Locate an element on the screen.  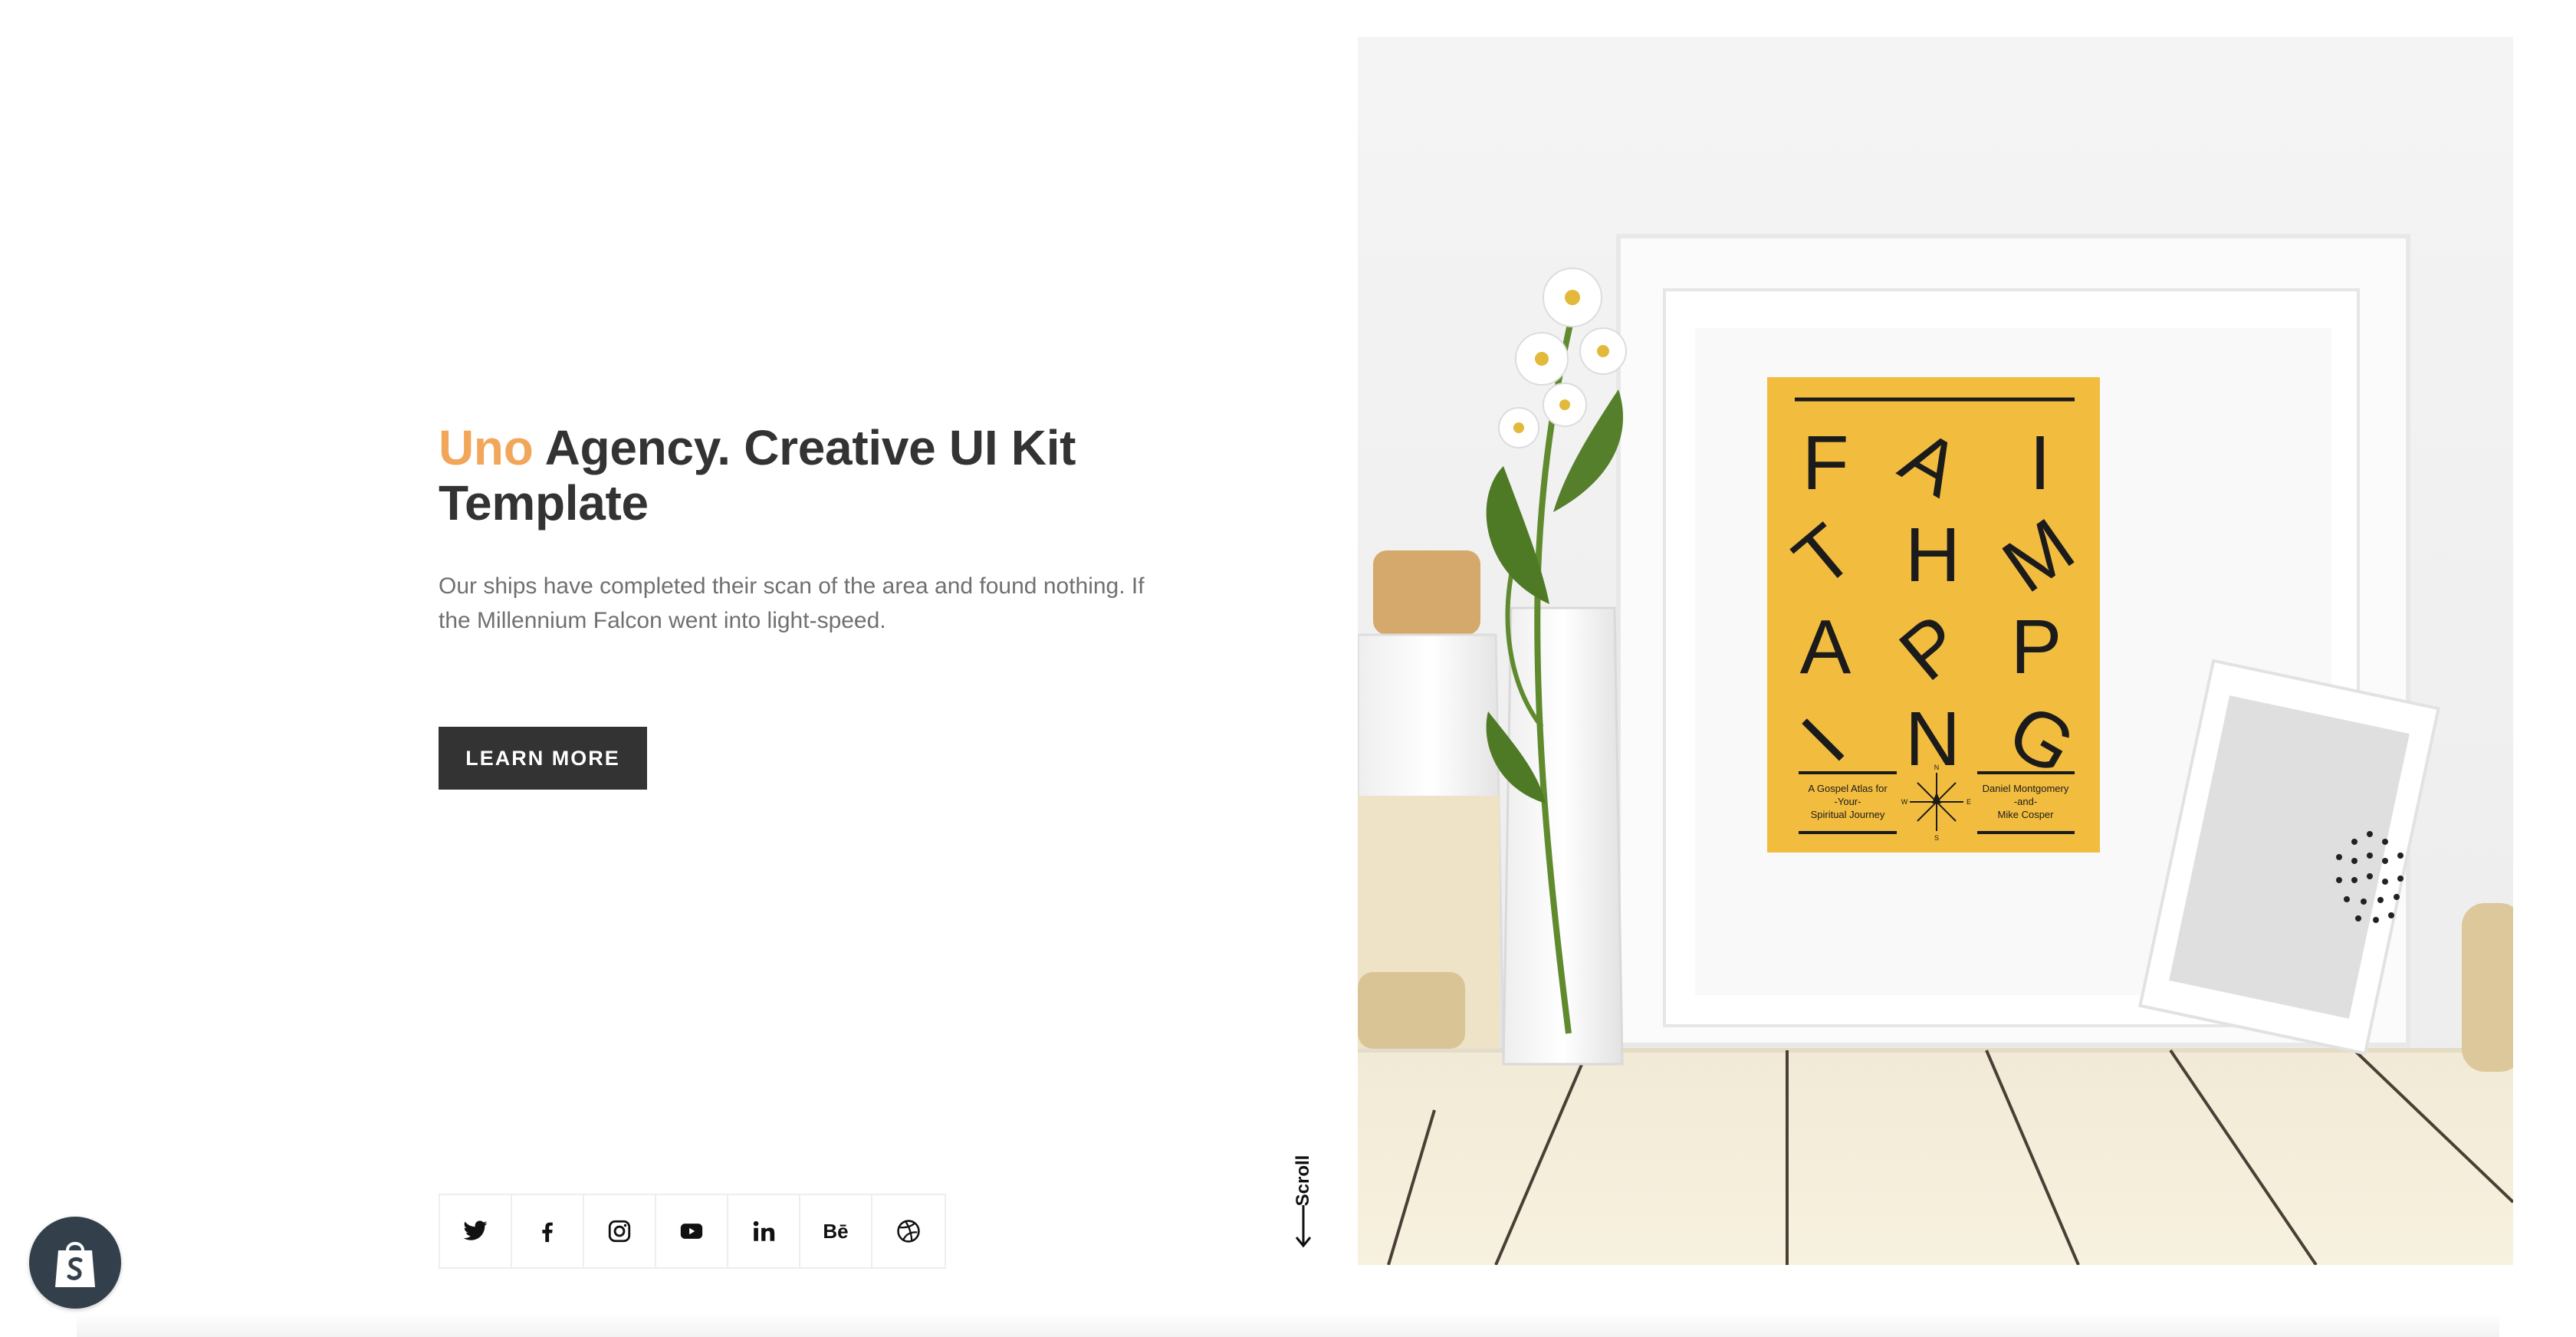
poster-letter: I is located at coordinates (2040, 463).